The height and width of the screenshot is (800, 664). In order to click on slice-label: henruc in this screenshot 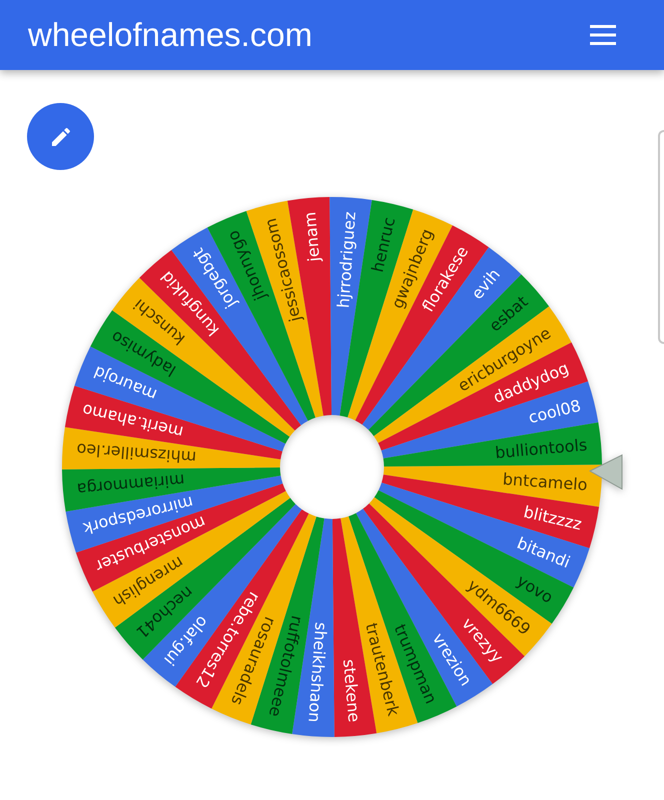, I will do `click(383, 244)`.